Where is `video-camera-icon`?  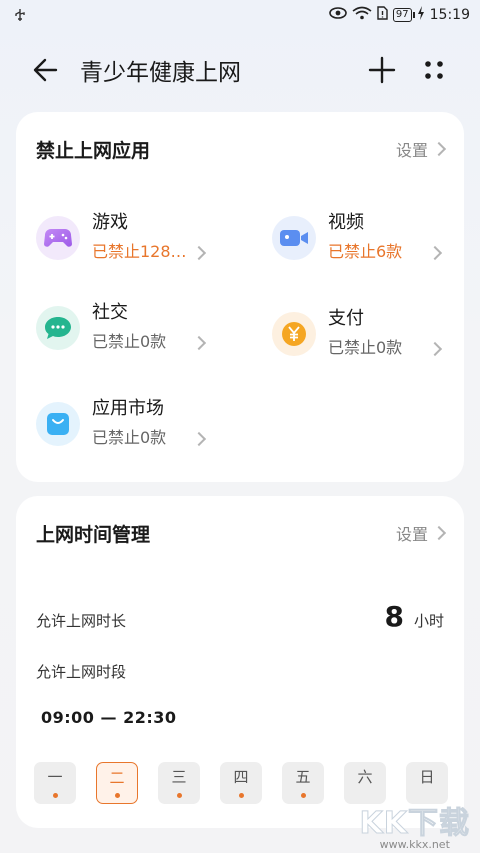
video-camera-icon is located at coordinates (294, 238).